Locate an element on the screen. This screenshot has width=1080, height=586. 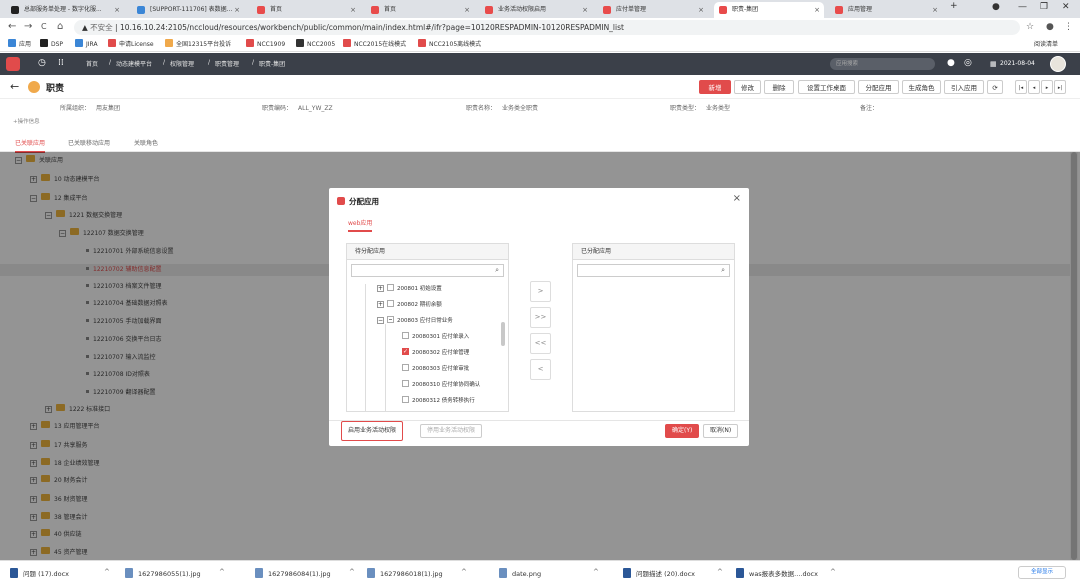
chat-icon: ● is located at coordinates (951, 63).